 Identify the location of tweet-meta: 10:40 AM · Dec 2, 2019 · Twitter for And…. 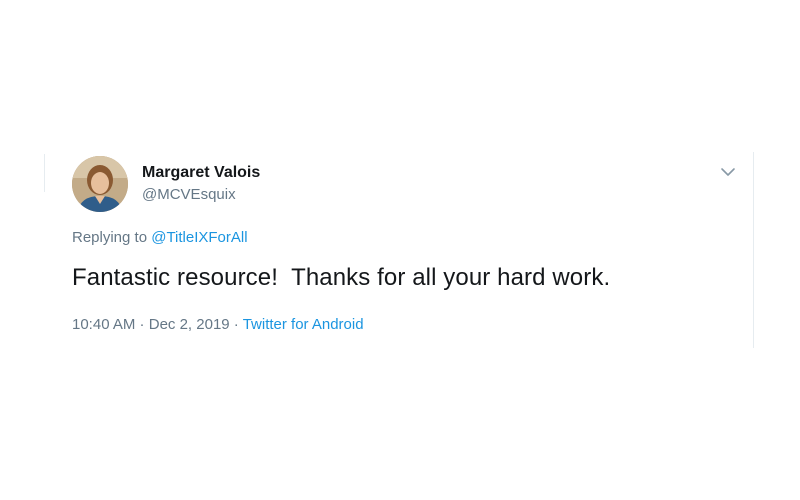
(218, 324).